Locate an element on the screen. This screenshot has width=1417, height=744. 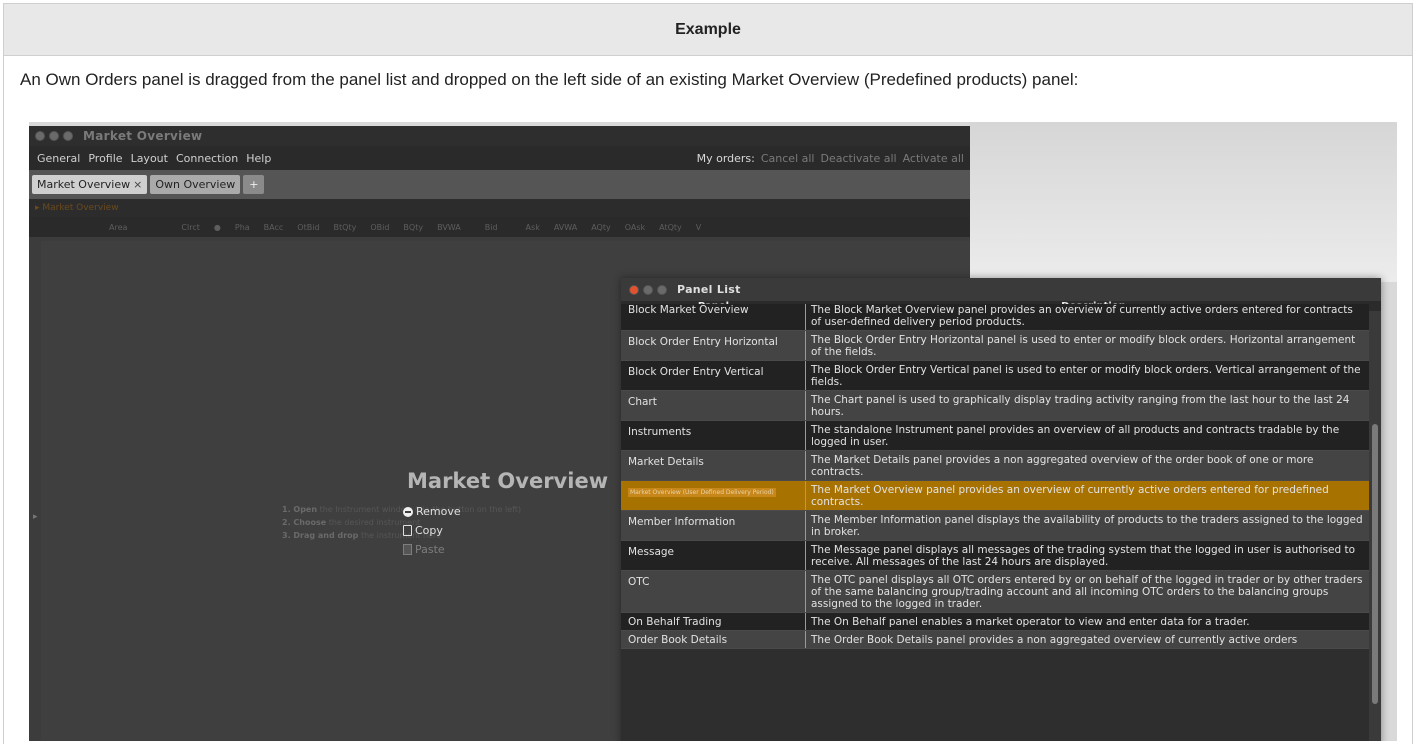
column-header: BQty is located at coordinates (413, 227).